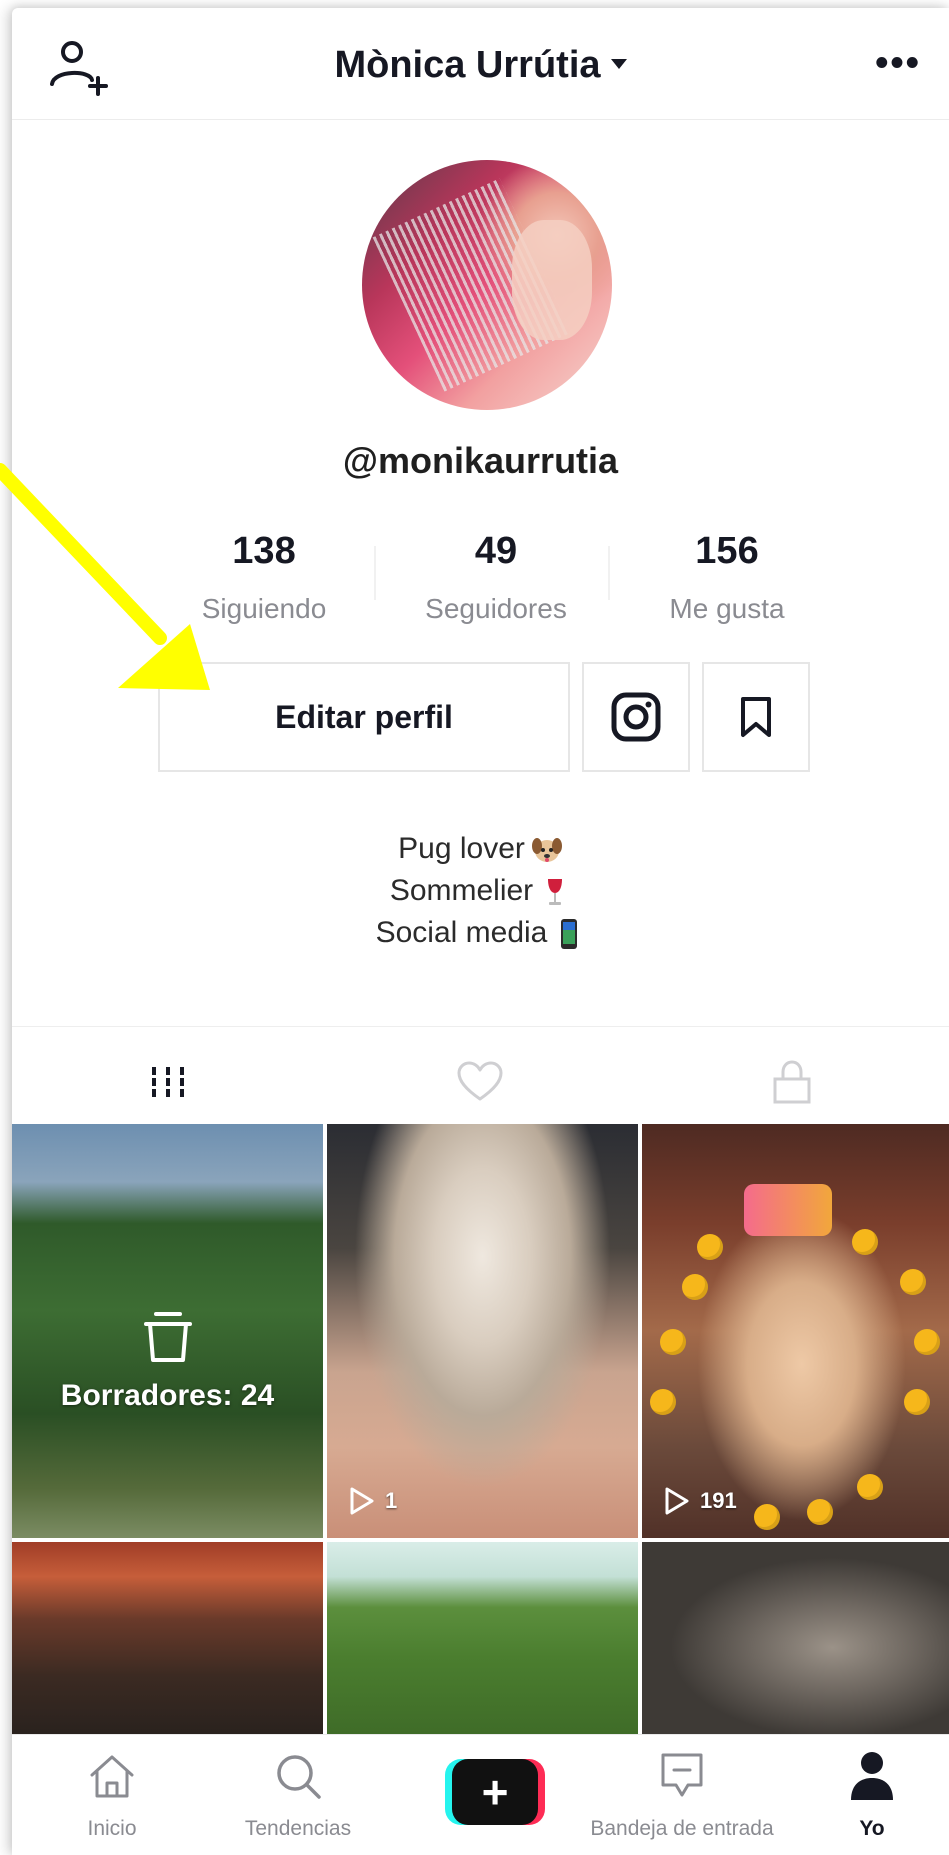 The image size is (949, 1855). I want to click on stat-likes-label: Me gusta, so click(727, 608).